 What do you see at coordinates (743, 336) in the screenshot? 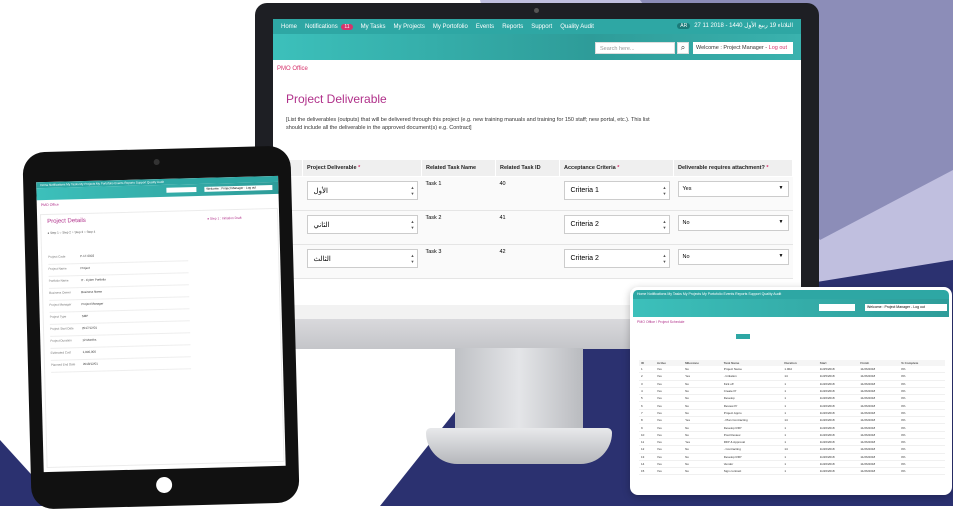
I see `toolbar-button` at bounding box center [743, 336].